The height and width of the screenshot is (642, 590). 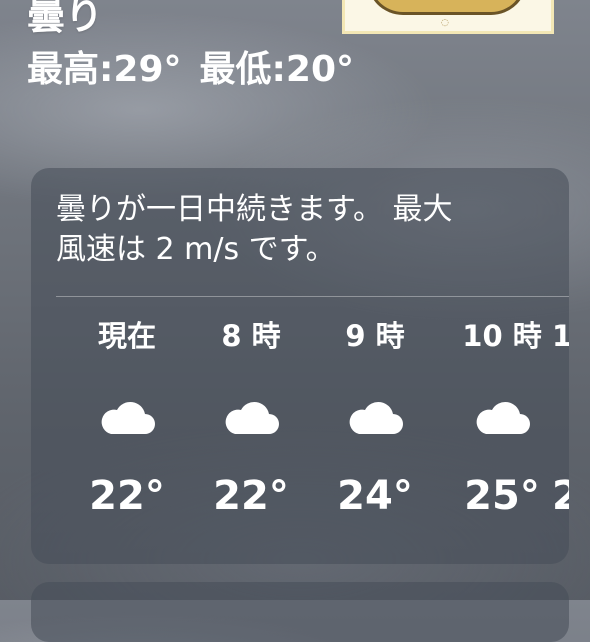 What do you see at coordinates (502, 496) in the screenshot?
I see `hour-temperature: 25°` at bounding box center [502, 496].